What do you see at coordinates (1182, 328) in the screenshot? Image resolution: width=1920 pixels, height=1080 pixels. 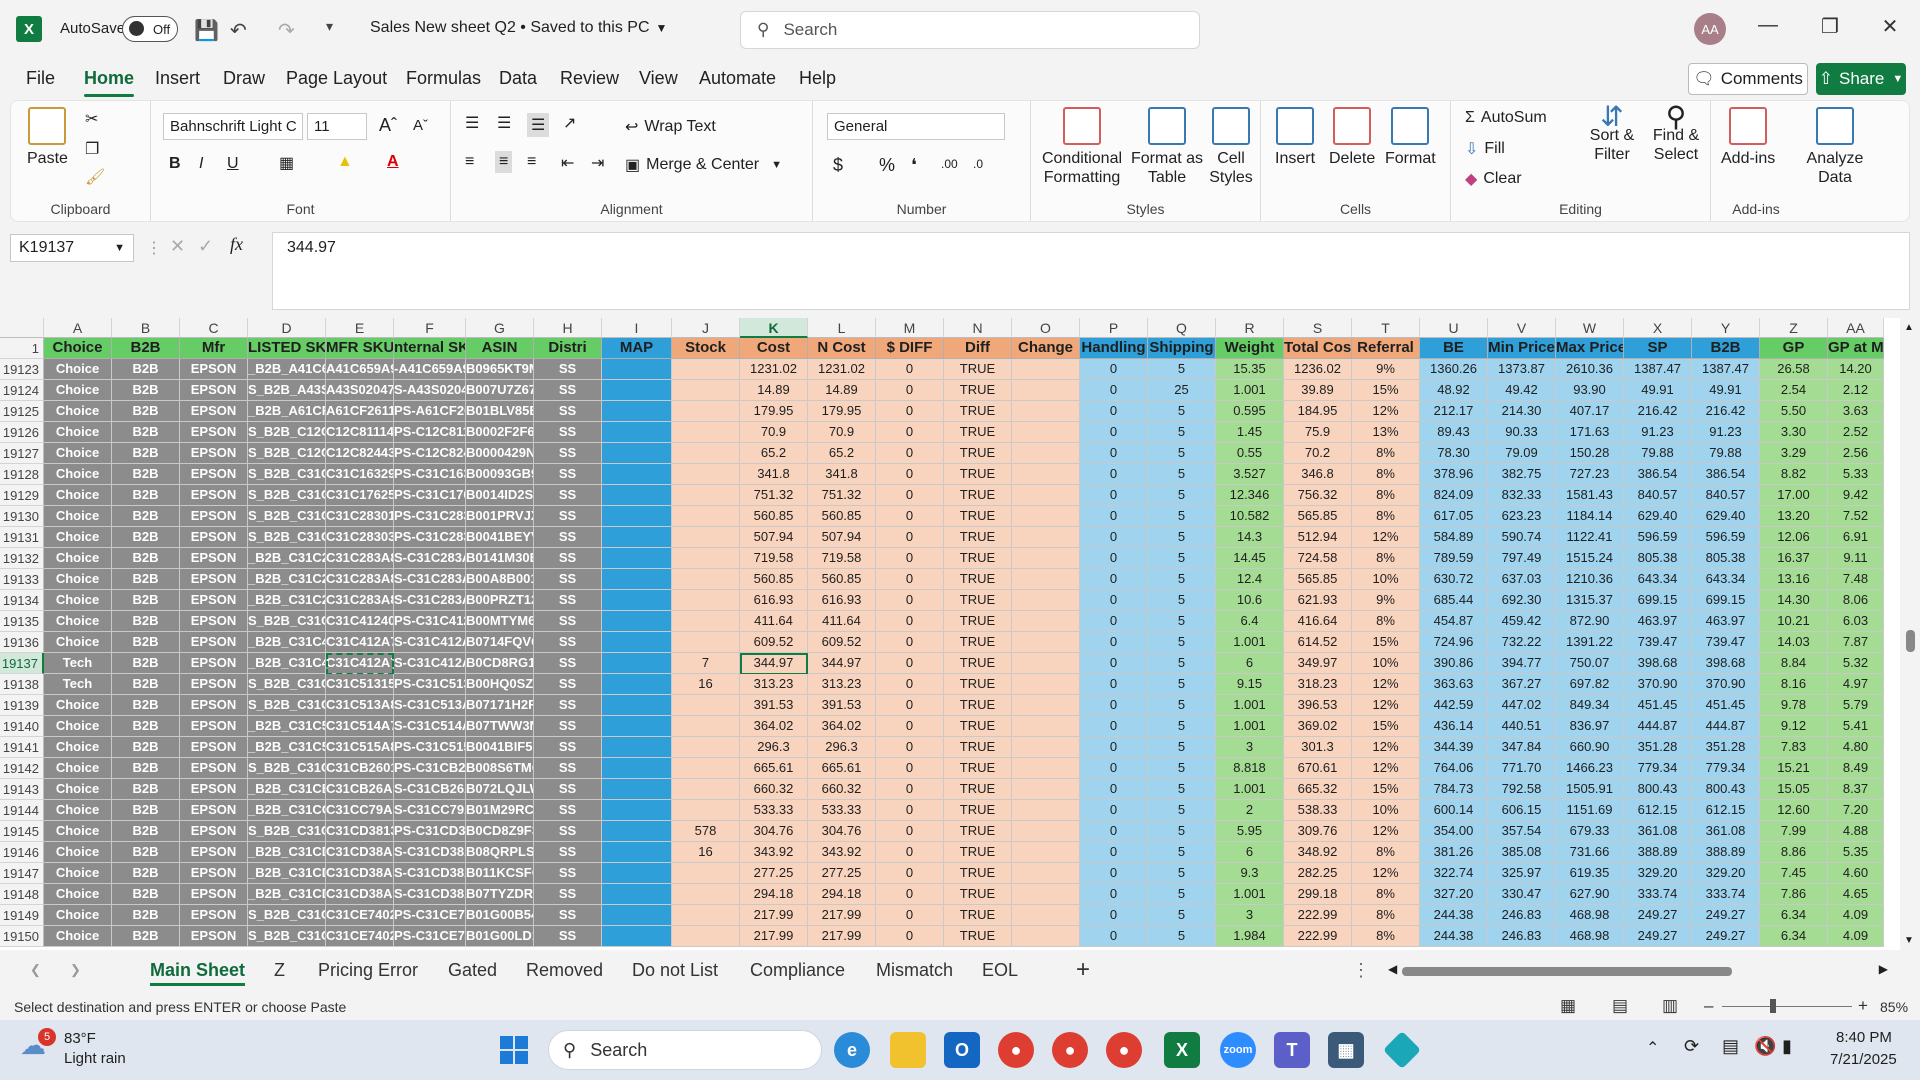 I see `column-header-q: Q` at bounding box center [1182, 328].